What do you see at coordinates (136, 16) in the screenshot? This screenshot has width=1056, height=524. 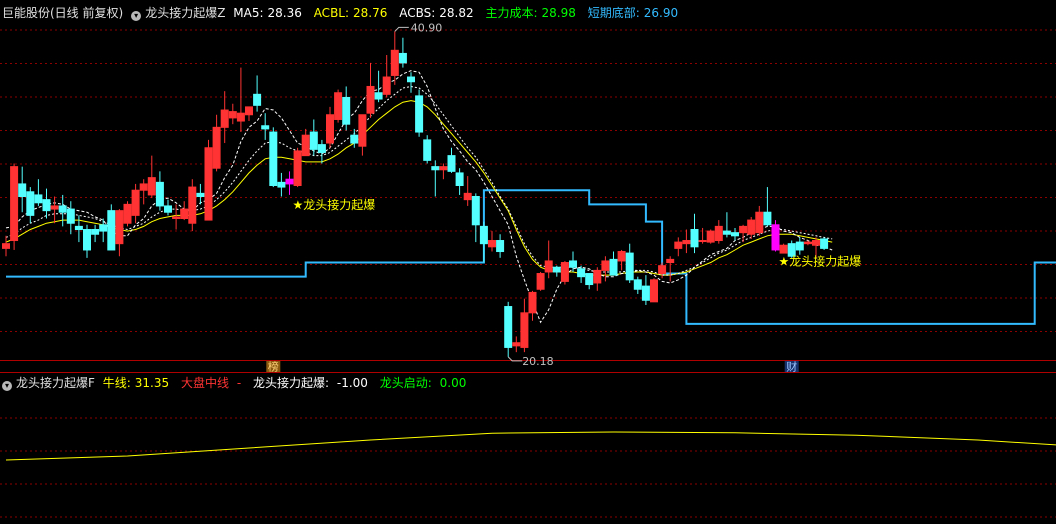 I see `indicator-select-icon: ▾` at bounding box center [136, 16].